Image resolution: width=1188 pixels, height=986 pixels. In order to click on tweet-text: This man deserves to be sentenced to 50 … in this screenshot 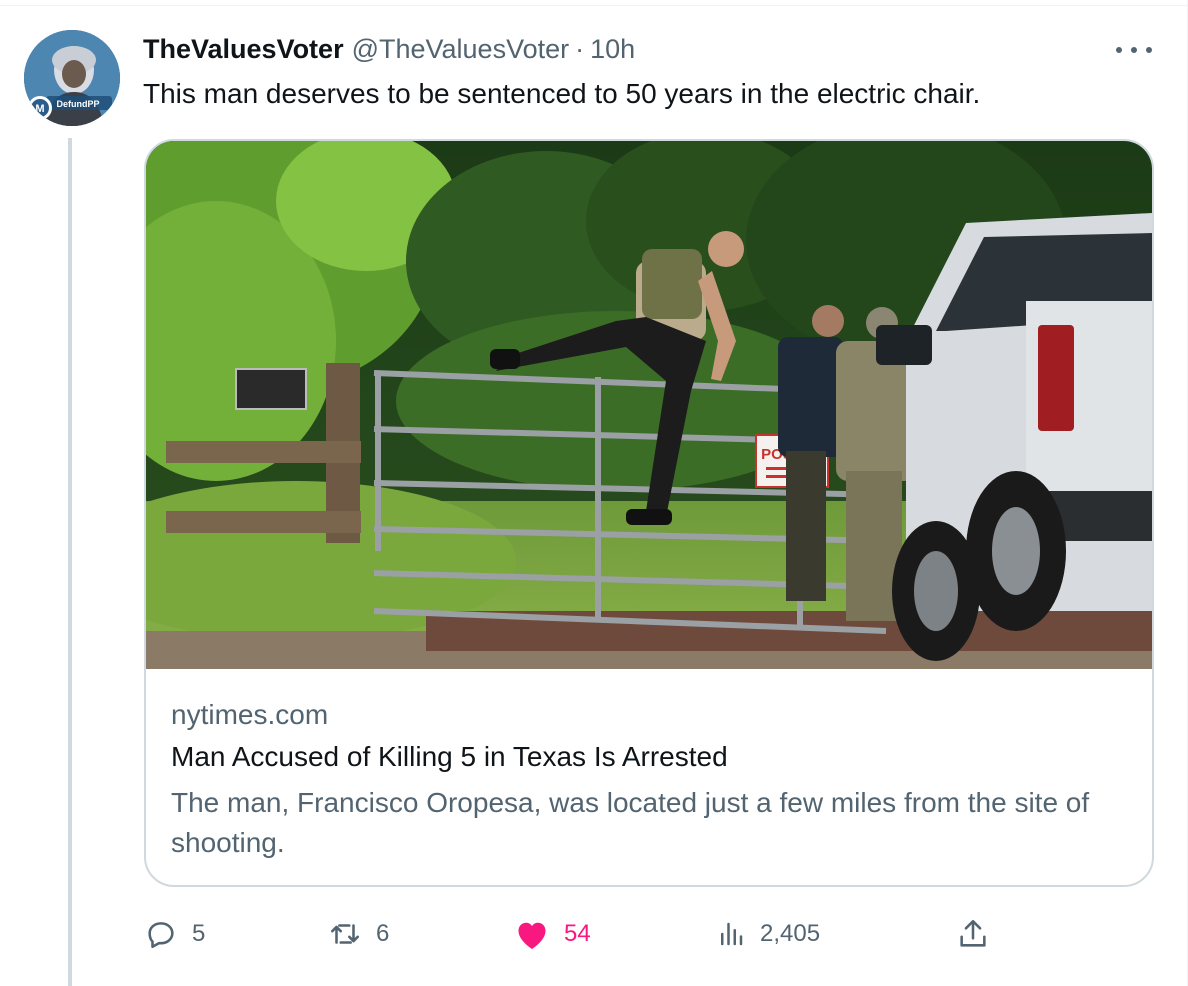, I will do `click(562, 93)`.